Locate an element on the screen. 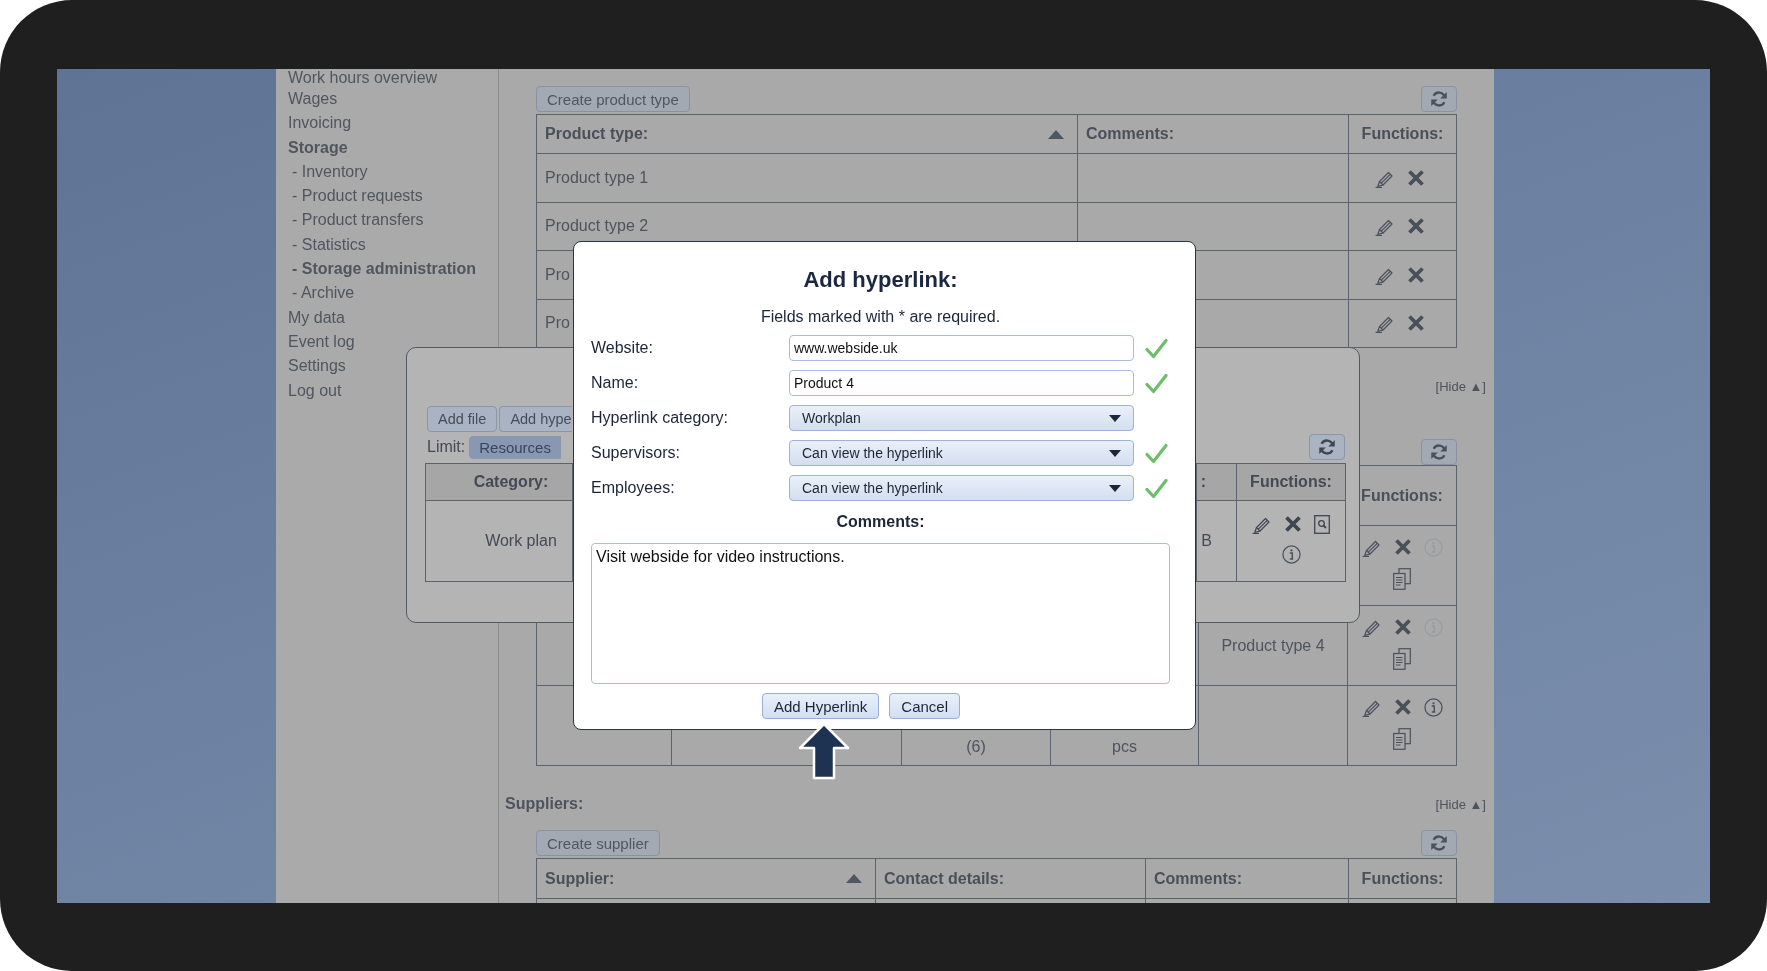 The height and width of the screenshot is (971, 1767). table-text: pcs is located at coordinates (1124, 747).